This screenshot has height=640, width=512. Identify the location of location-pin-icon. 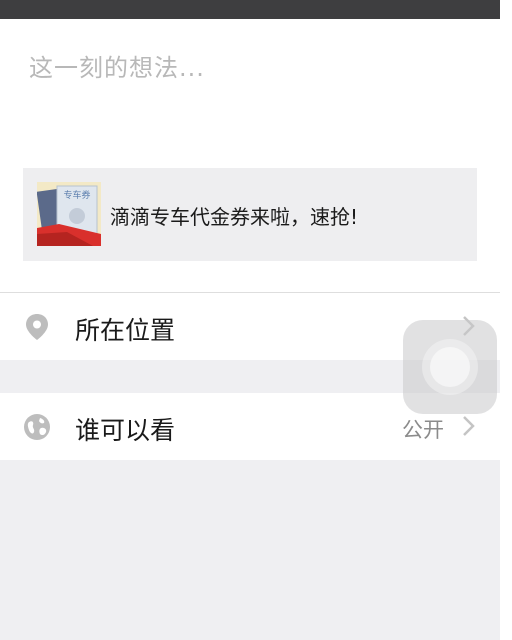
(37, 327).